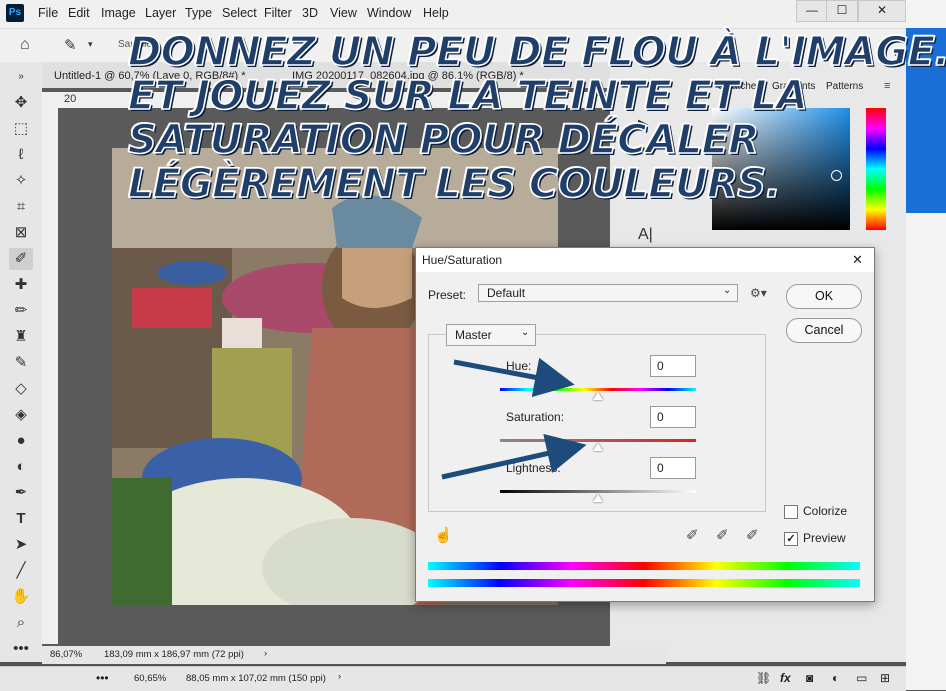  What do you see at coordinates (514, 456) in the screenshot?
I see `arrow-to-saturation` at bounding box center [514, 456].